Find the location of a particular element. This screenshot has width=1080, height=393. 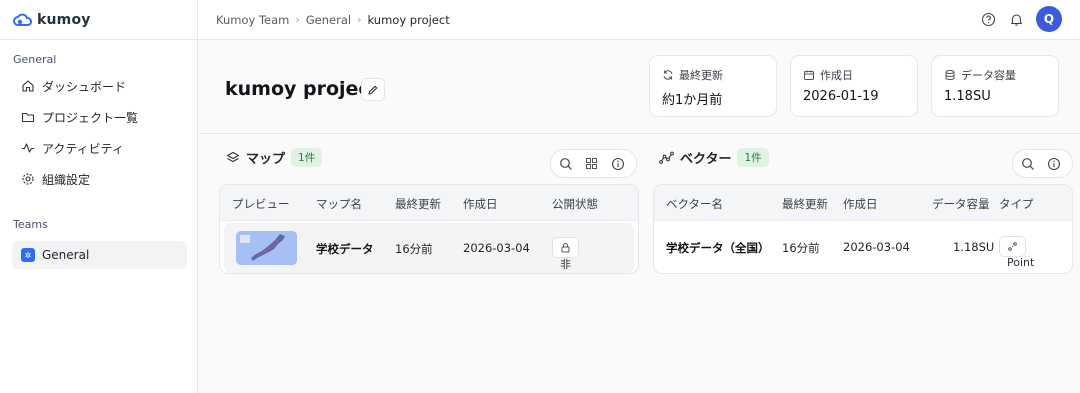

geometry-type-label: Point is located at coordinates (1021, 262).